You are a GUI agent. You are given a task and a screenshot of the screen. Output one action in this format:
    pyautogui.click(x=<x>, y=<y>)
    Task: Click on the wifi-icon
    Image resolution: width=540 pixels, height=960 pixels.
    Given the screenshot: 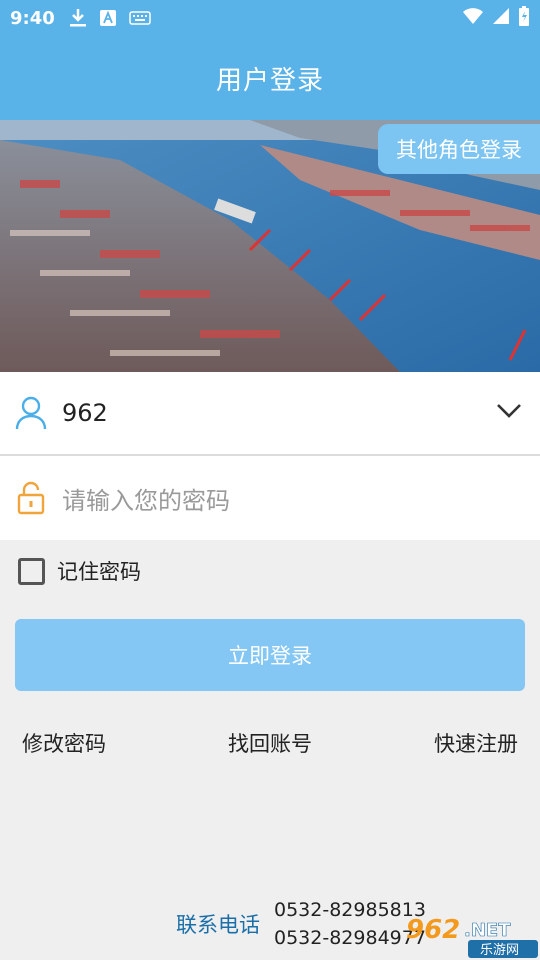 What is the action you would take?
    pyautogui.click(x=473, y=18)
    